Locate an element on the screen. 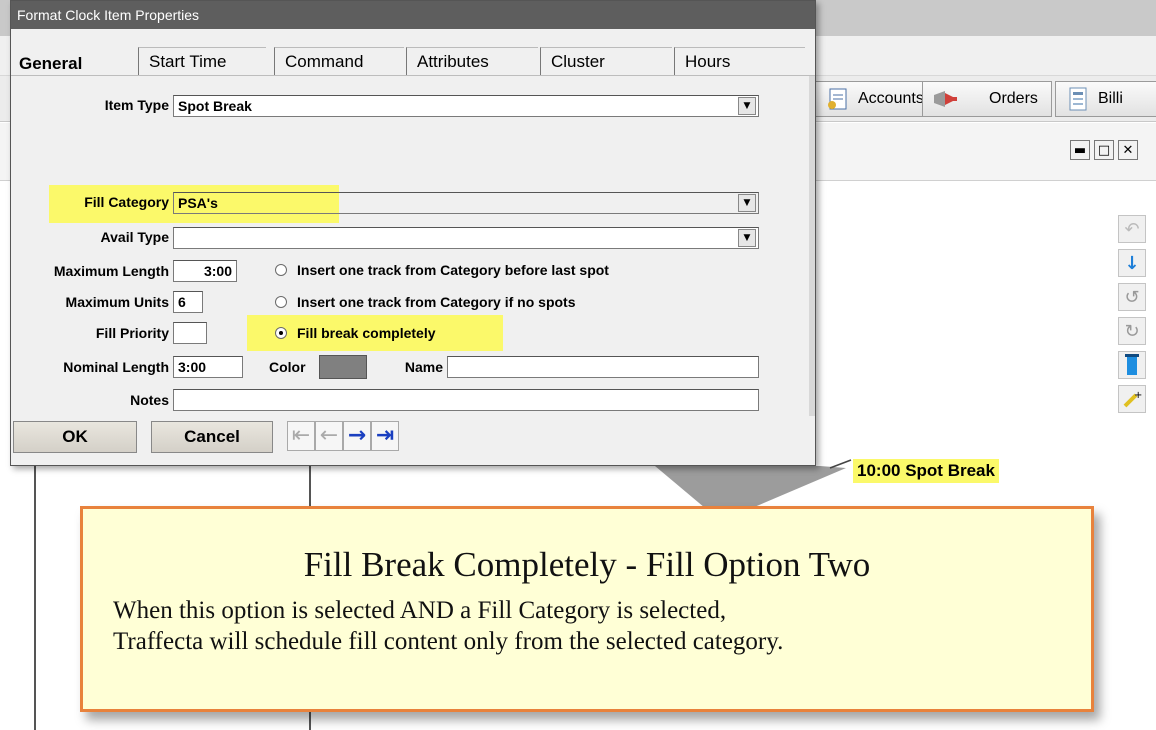 Image resolution: width=1156 pixels, height=730 pixels. dialog-scrollbar is located at coordinates (812, 246).